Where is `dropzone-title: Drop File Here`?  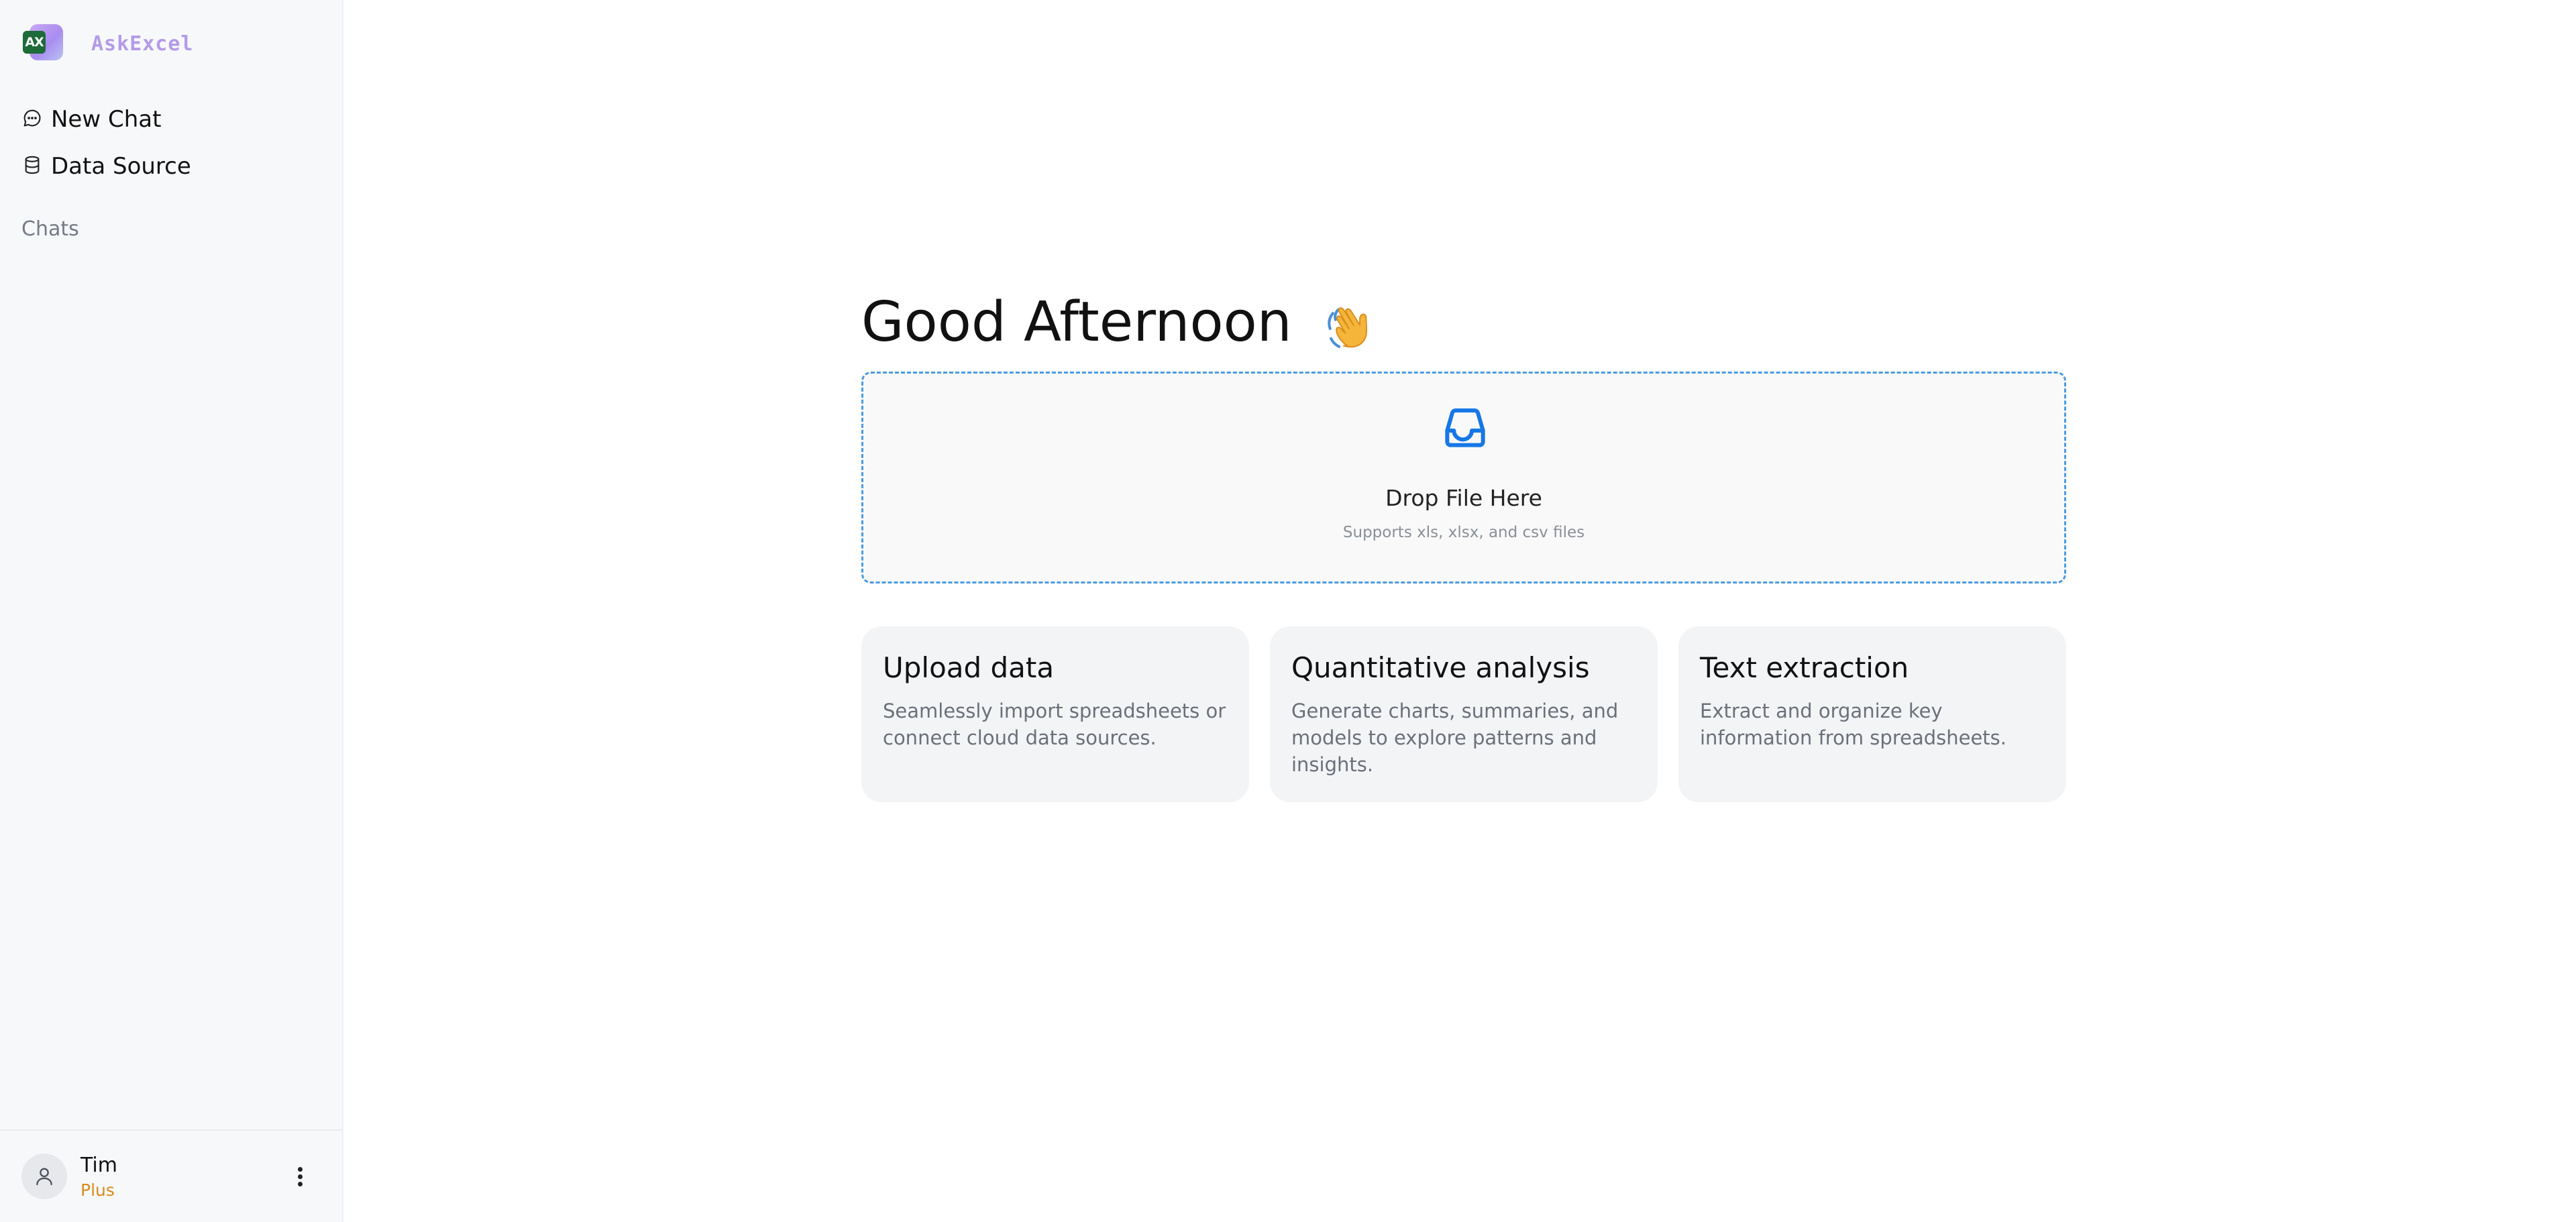 dropzone-title: Drop File Here is located at coordinates (1463, 498).